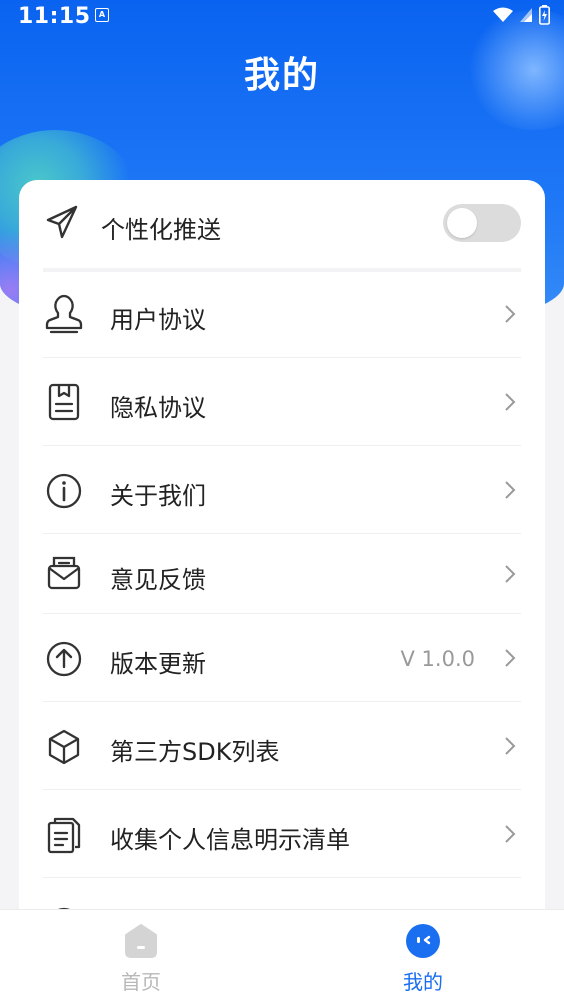 The height and width of the screenshot is (1005, 564). I want to click on upload-icon, so click(64, 661).